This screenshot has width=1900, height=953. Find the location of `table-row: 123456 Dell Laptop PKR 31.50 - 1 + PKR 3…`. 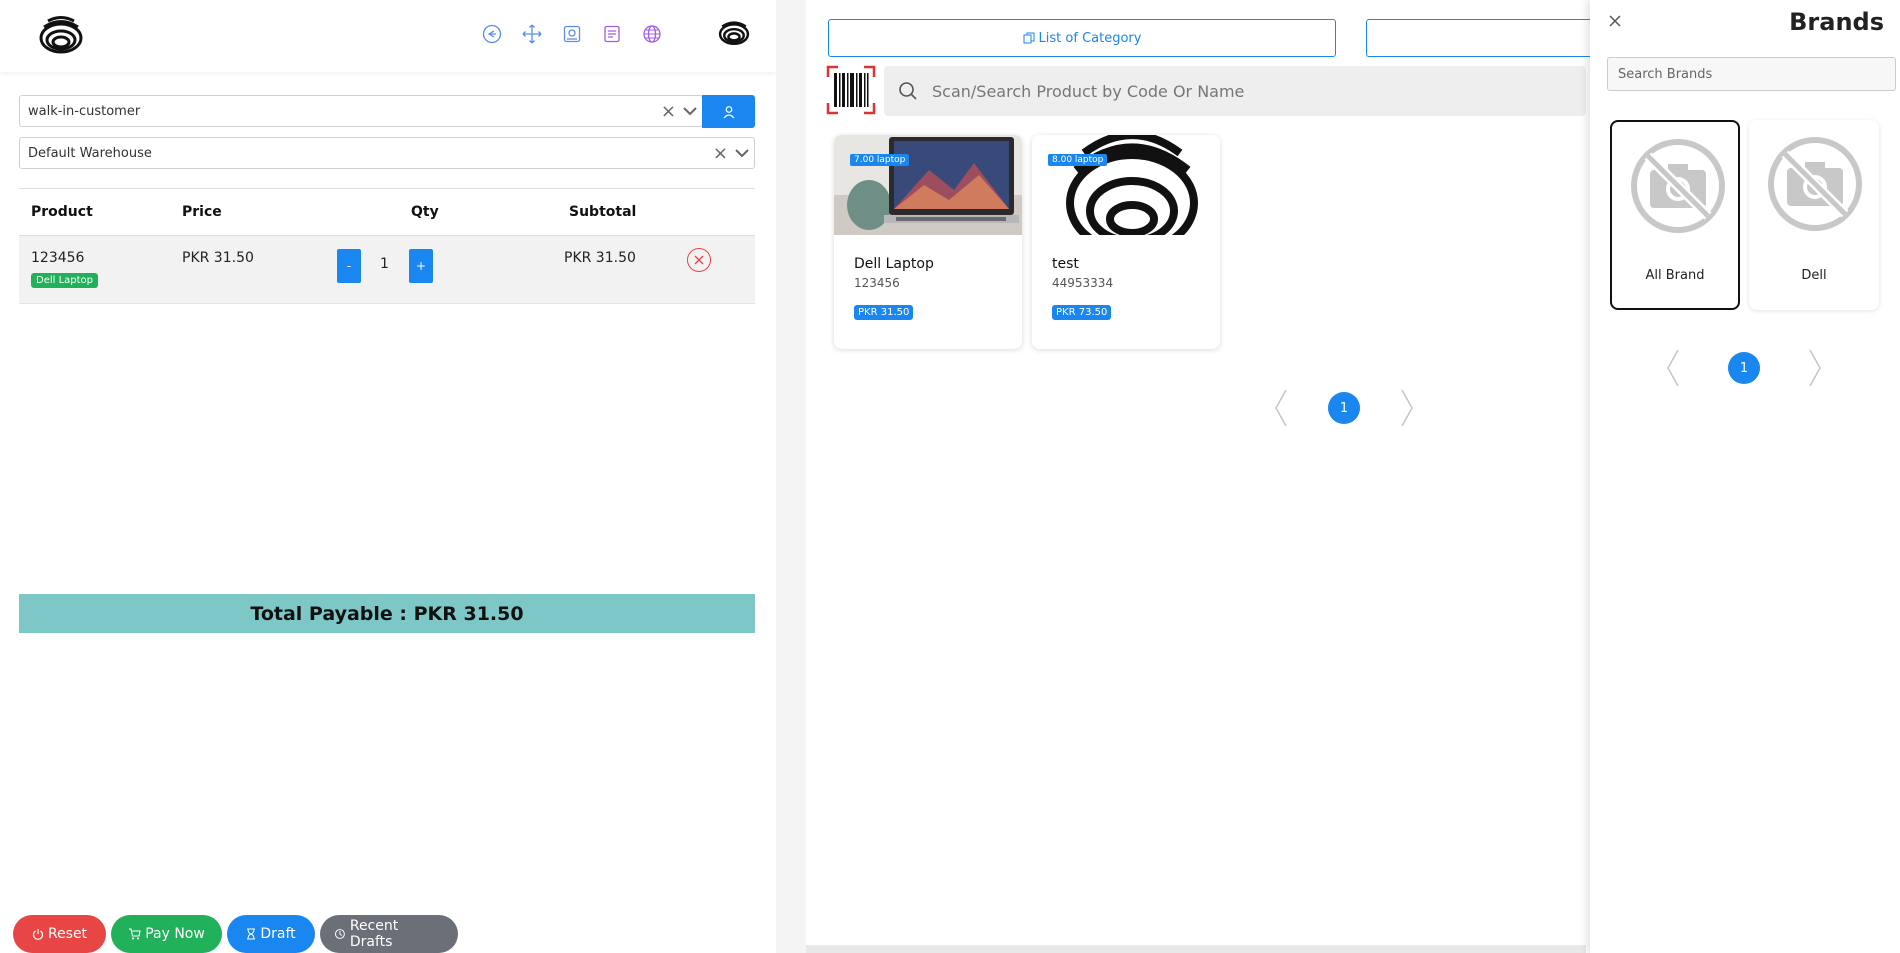

table-row: 123456 Dell Laptop PKR 31.50 - 1 + PKR 3… is located at coordinates (387, 270).